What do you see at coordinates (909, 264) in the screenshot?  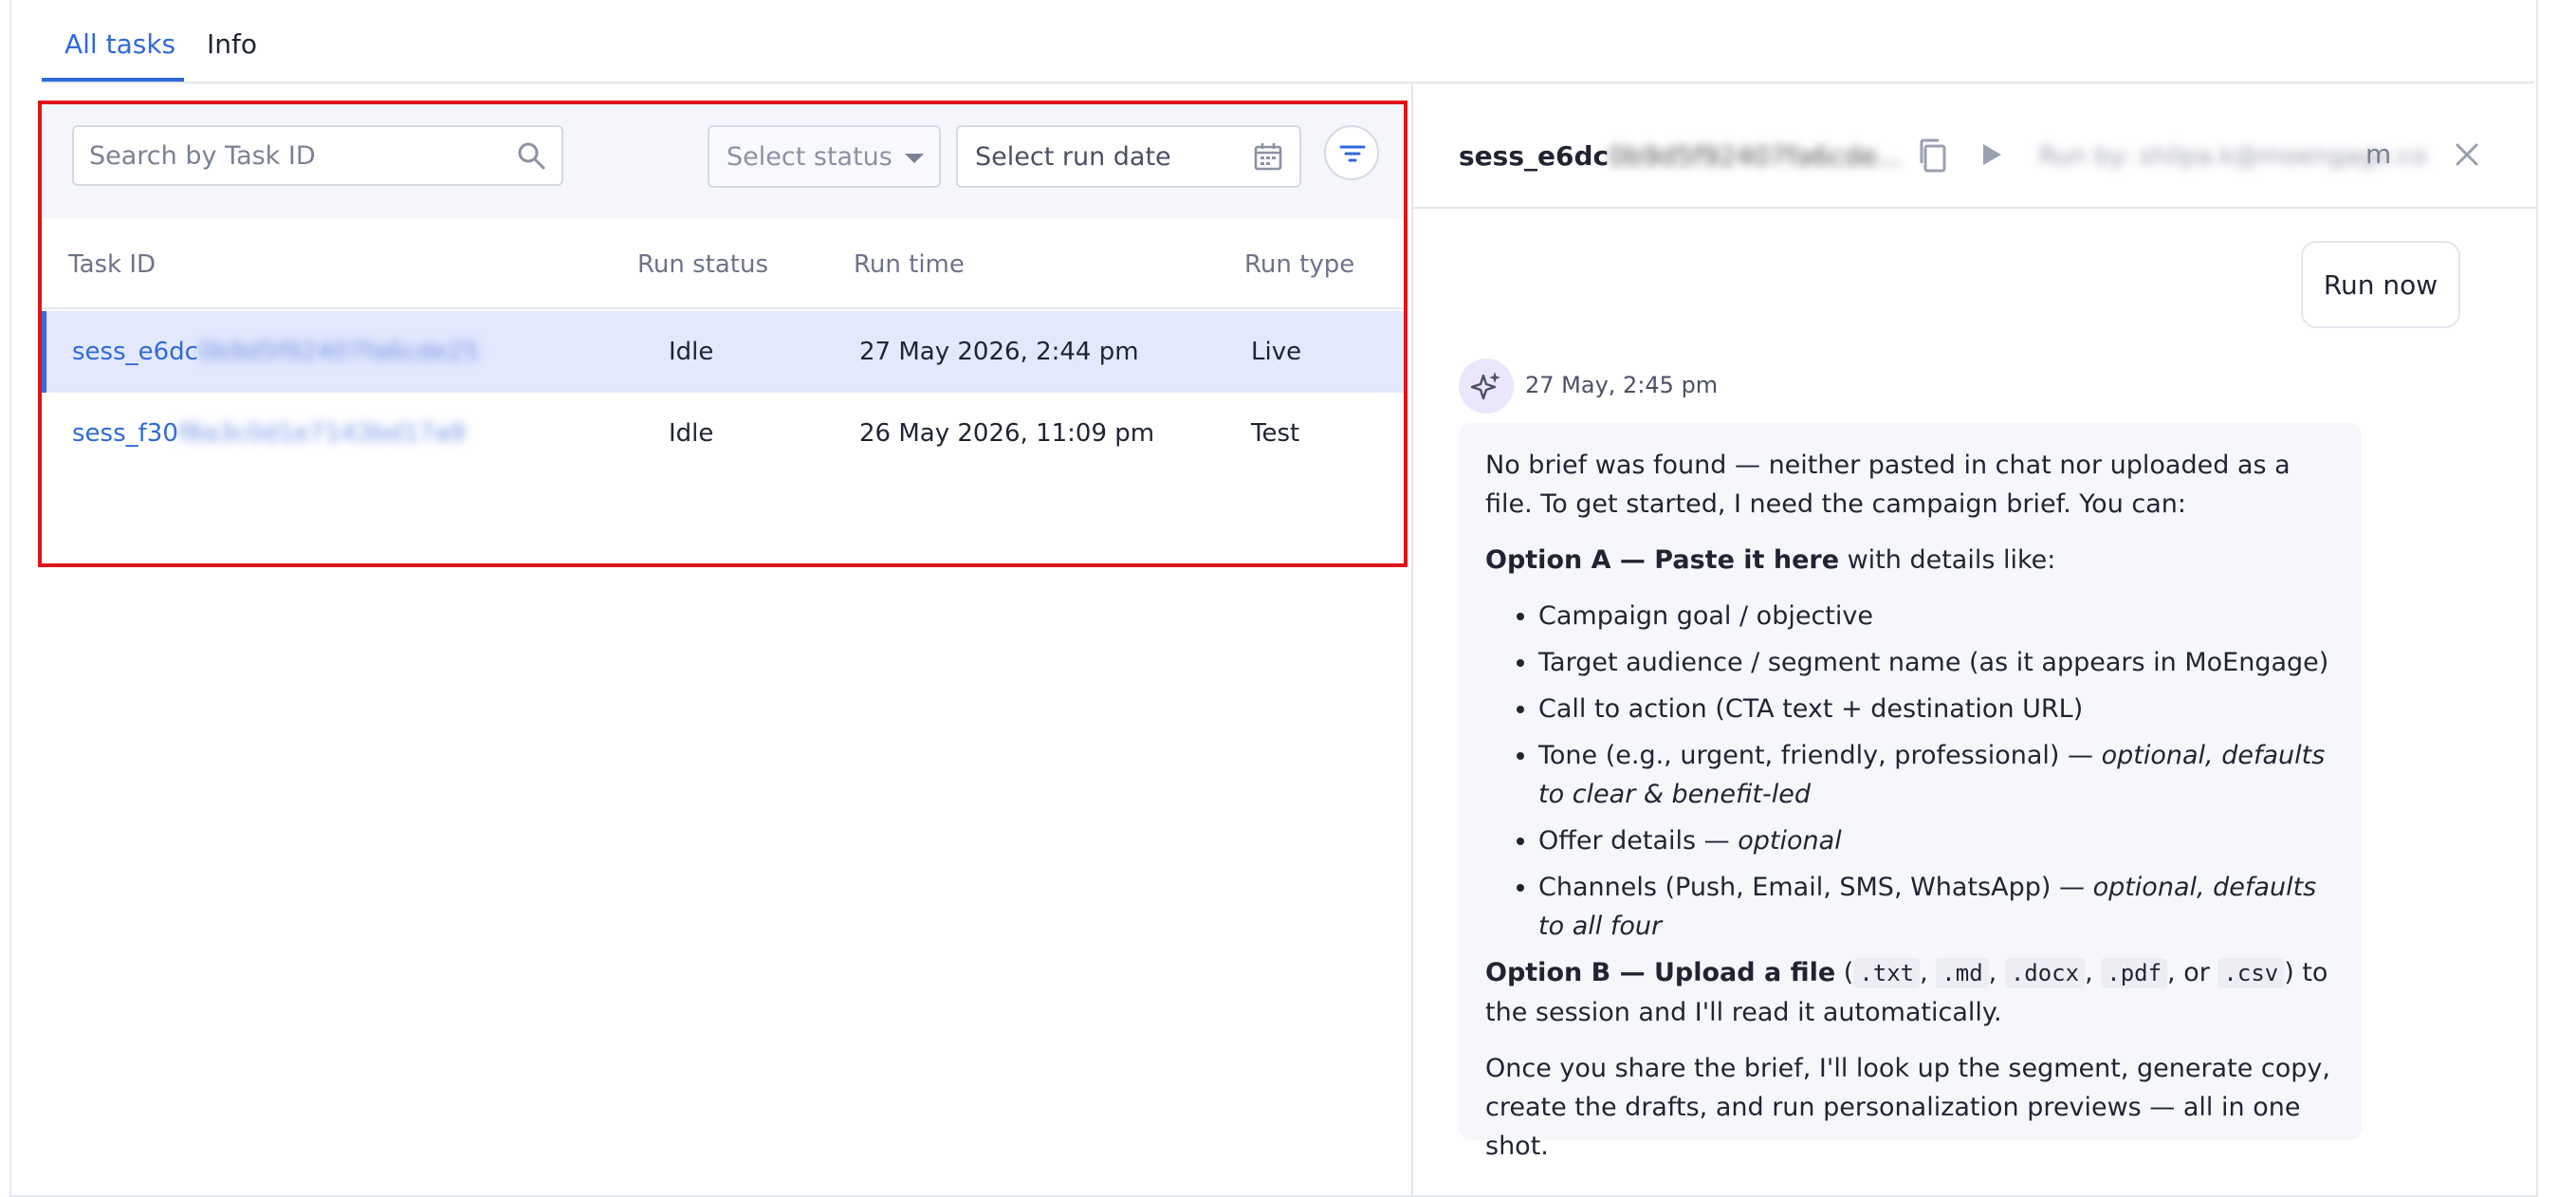 I see `column-run-time: Run time` at bounding box center [909, 264].